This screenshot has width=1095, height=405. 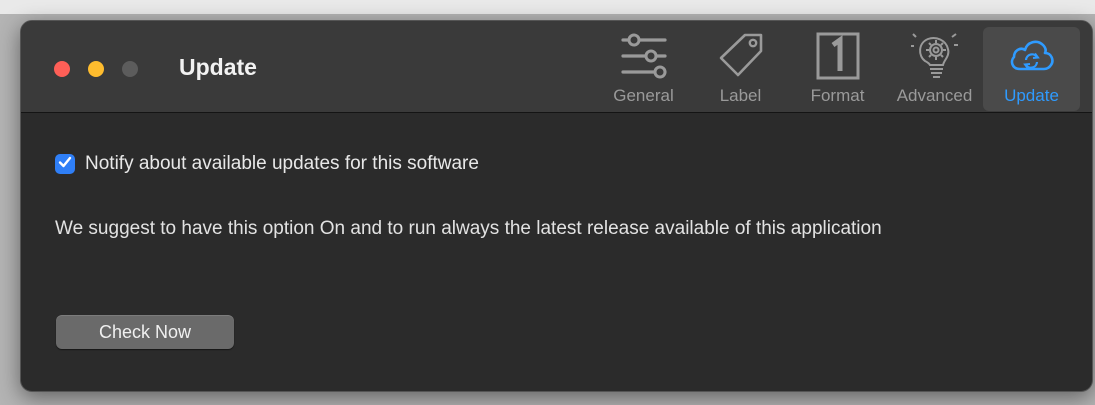 I want to click on close-window-button, so click(x=62, y=69).